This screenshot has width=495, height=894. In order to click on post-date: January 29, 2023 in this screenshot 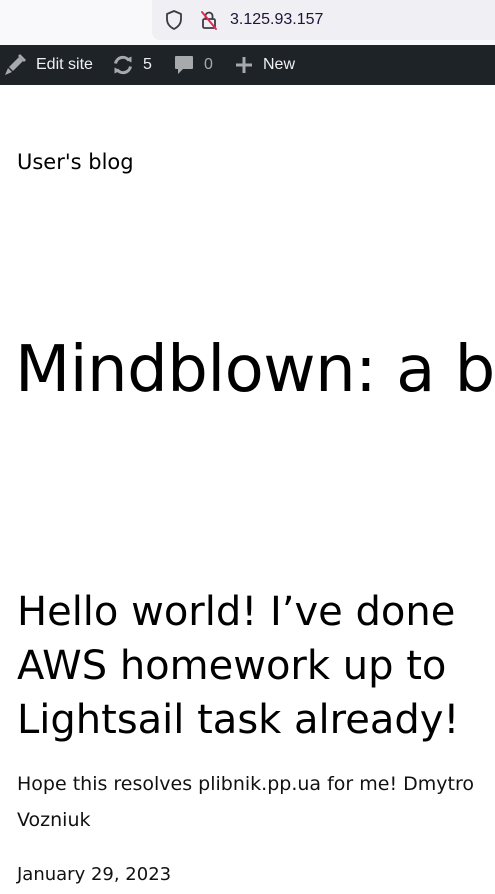, I will do `click(94, 875)`.